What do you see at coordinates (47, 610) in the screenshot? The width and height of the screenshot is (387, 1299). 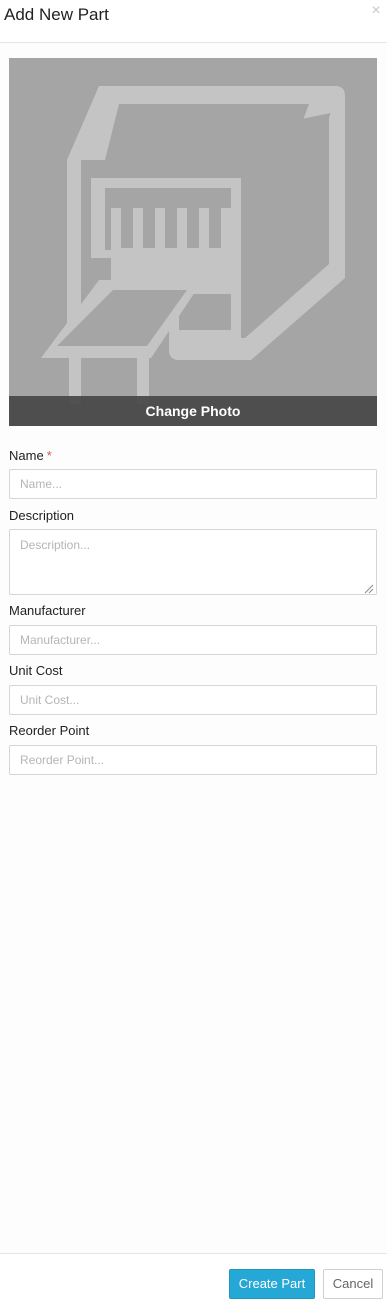 I see `manufacturer-label: Manufacturer` at bounding box center [47, 610].